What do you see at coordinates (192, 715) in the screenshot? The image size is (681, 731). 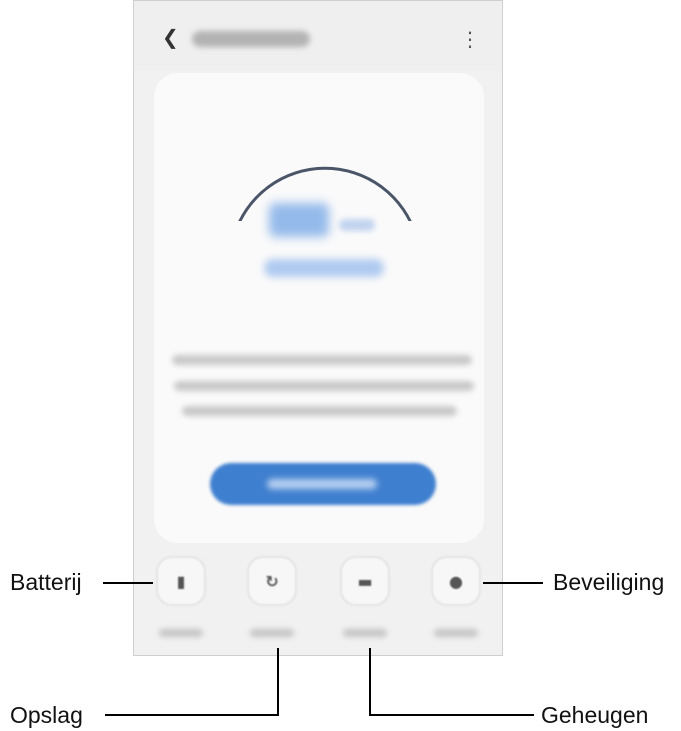 I see `callout-storage-line-h` at bounding box center [192, 715].